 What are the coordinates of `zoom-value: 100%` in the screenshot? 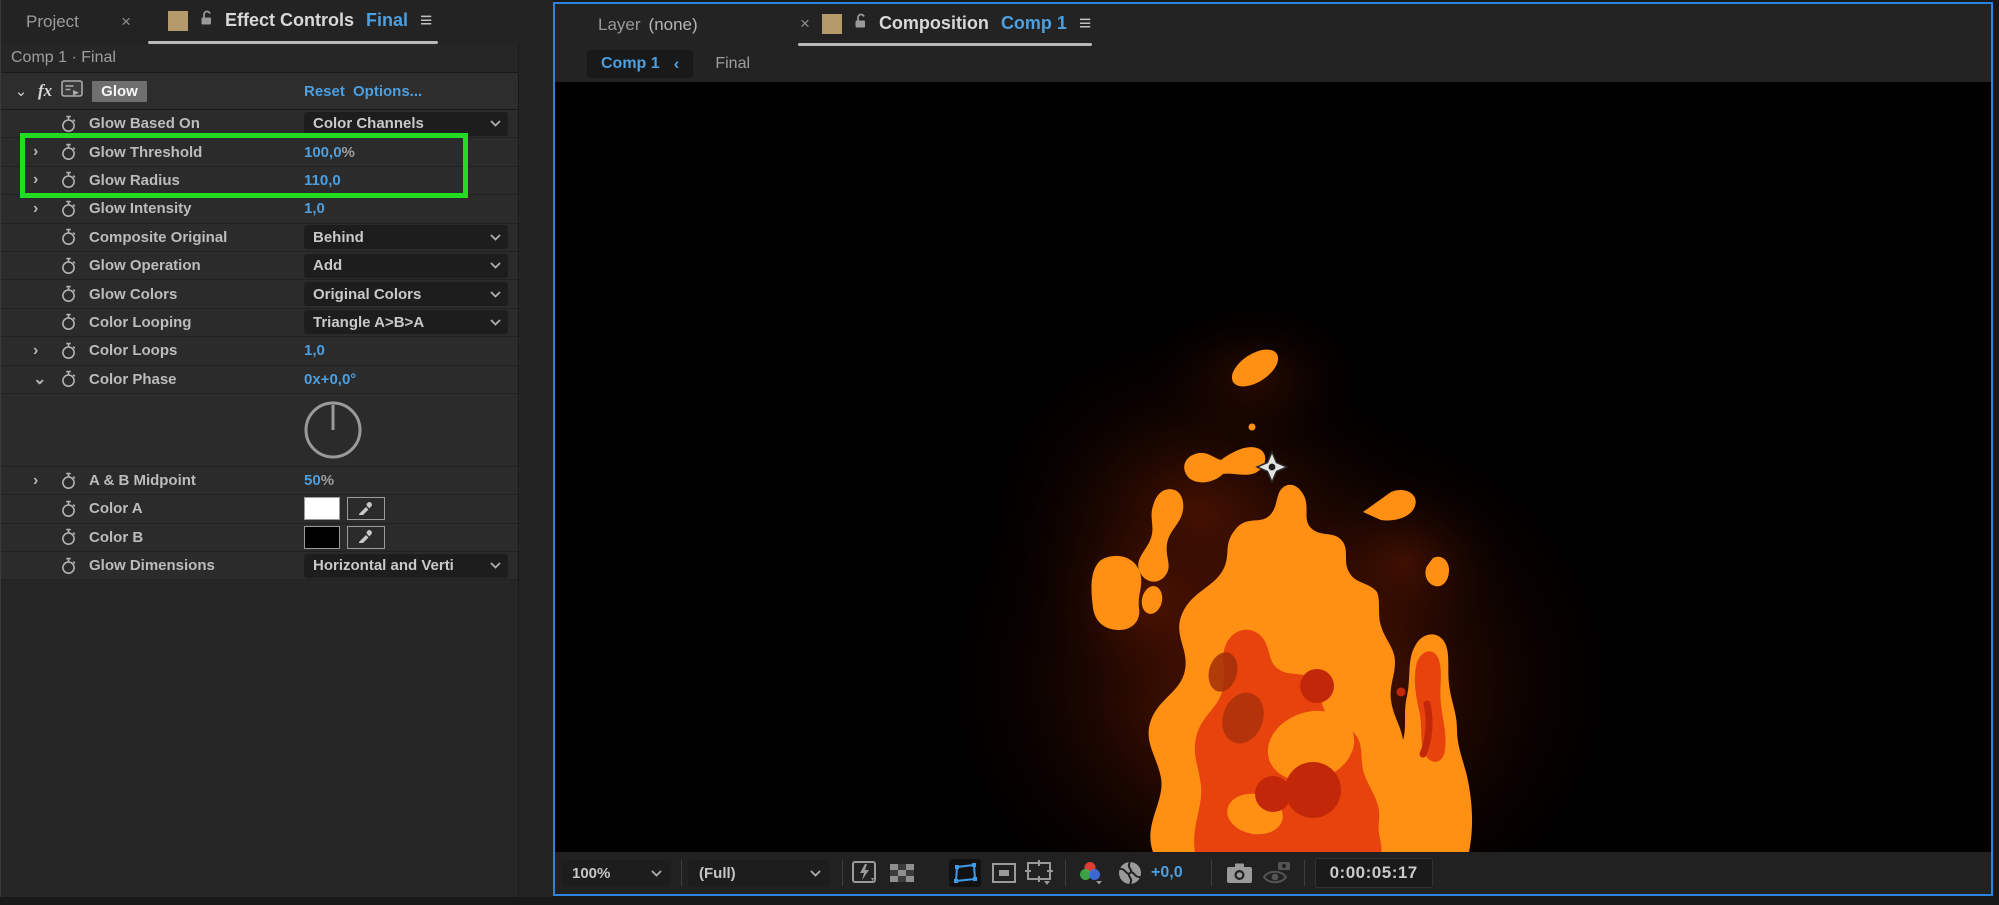 It's located at (591, 873).